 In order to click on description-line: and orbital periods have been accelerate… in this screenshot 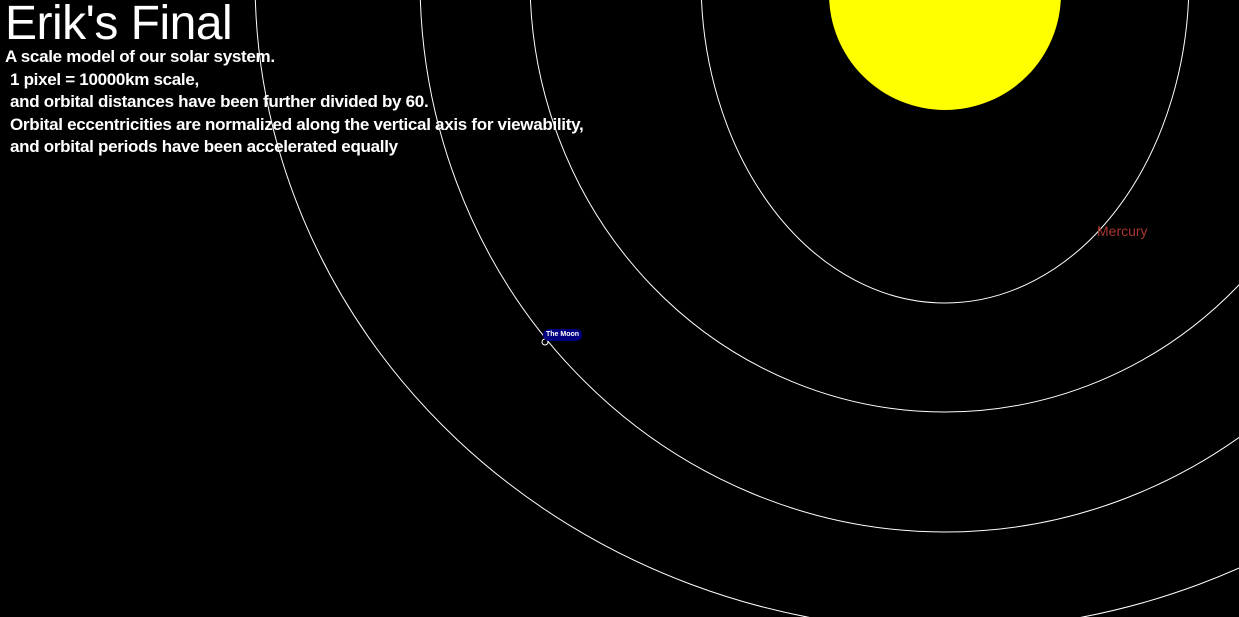, I will do `click(204, 146)`.